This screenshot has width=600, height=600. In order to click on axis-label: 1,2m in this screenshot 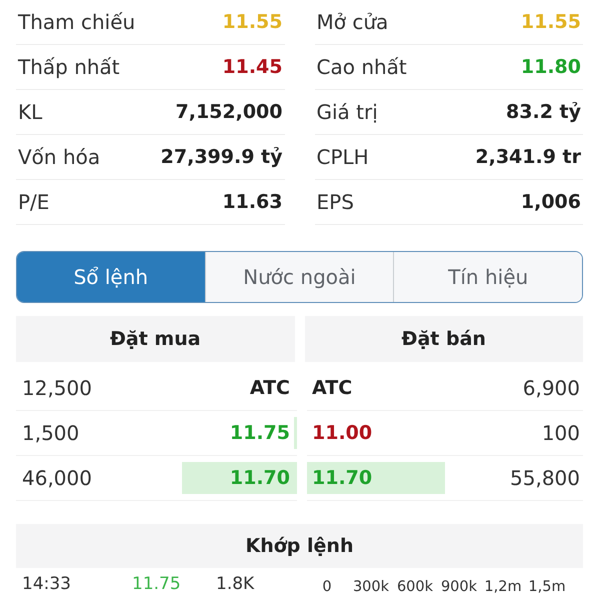, I will do `click(503, 586)`.